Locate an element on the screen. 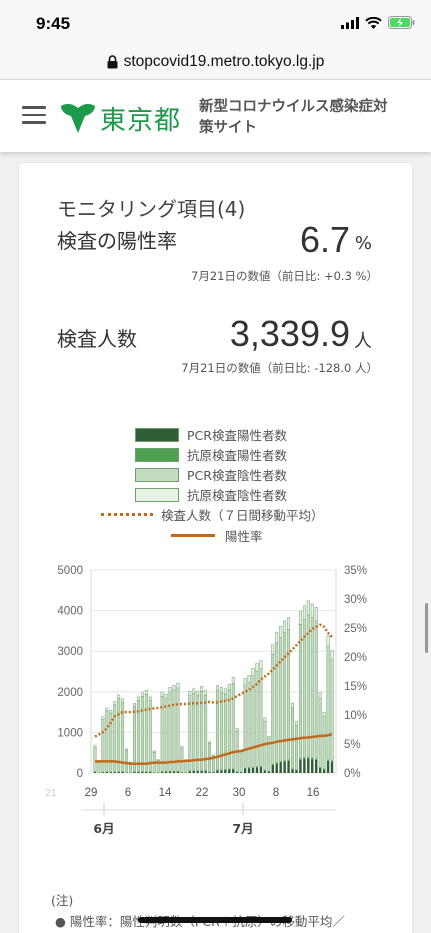 This screenshot has height=933, width=431. tests-value: 3,339.9 is located at coordinates (289, 333).